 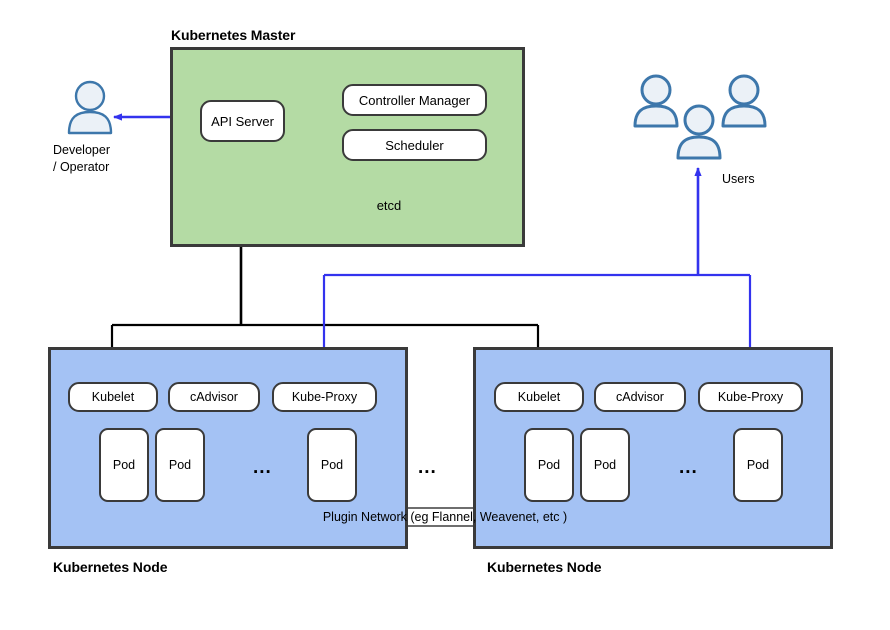 I want to click on controller-manager-box: Controller Manager, so click(x=414, y=100).